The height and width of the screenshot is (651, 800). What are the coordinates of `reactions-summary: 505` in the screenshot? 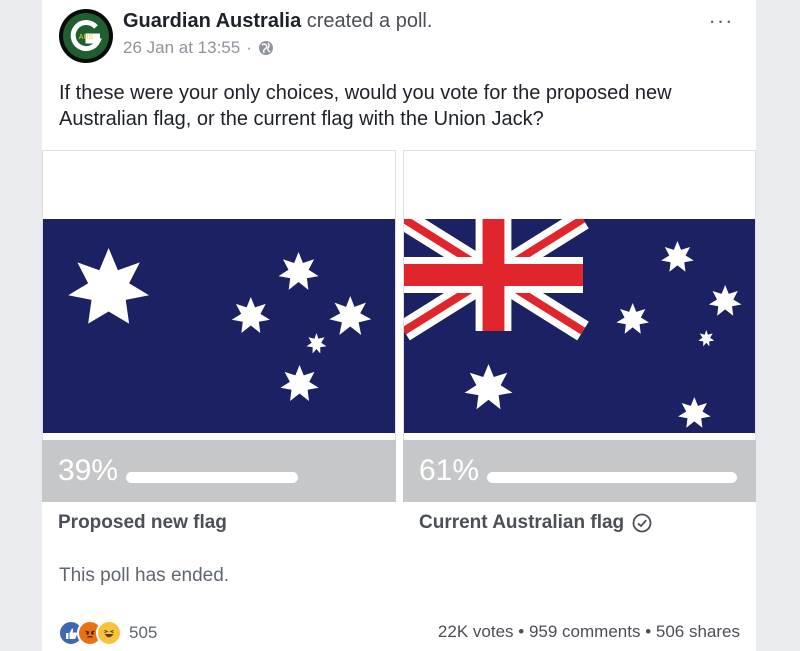 It's located at (107, 633).